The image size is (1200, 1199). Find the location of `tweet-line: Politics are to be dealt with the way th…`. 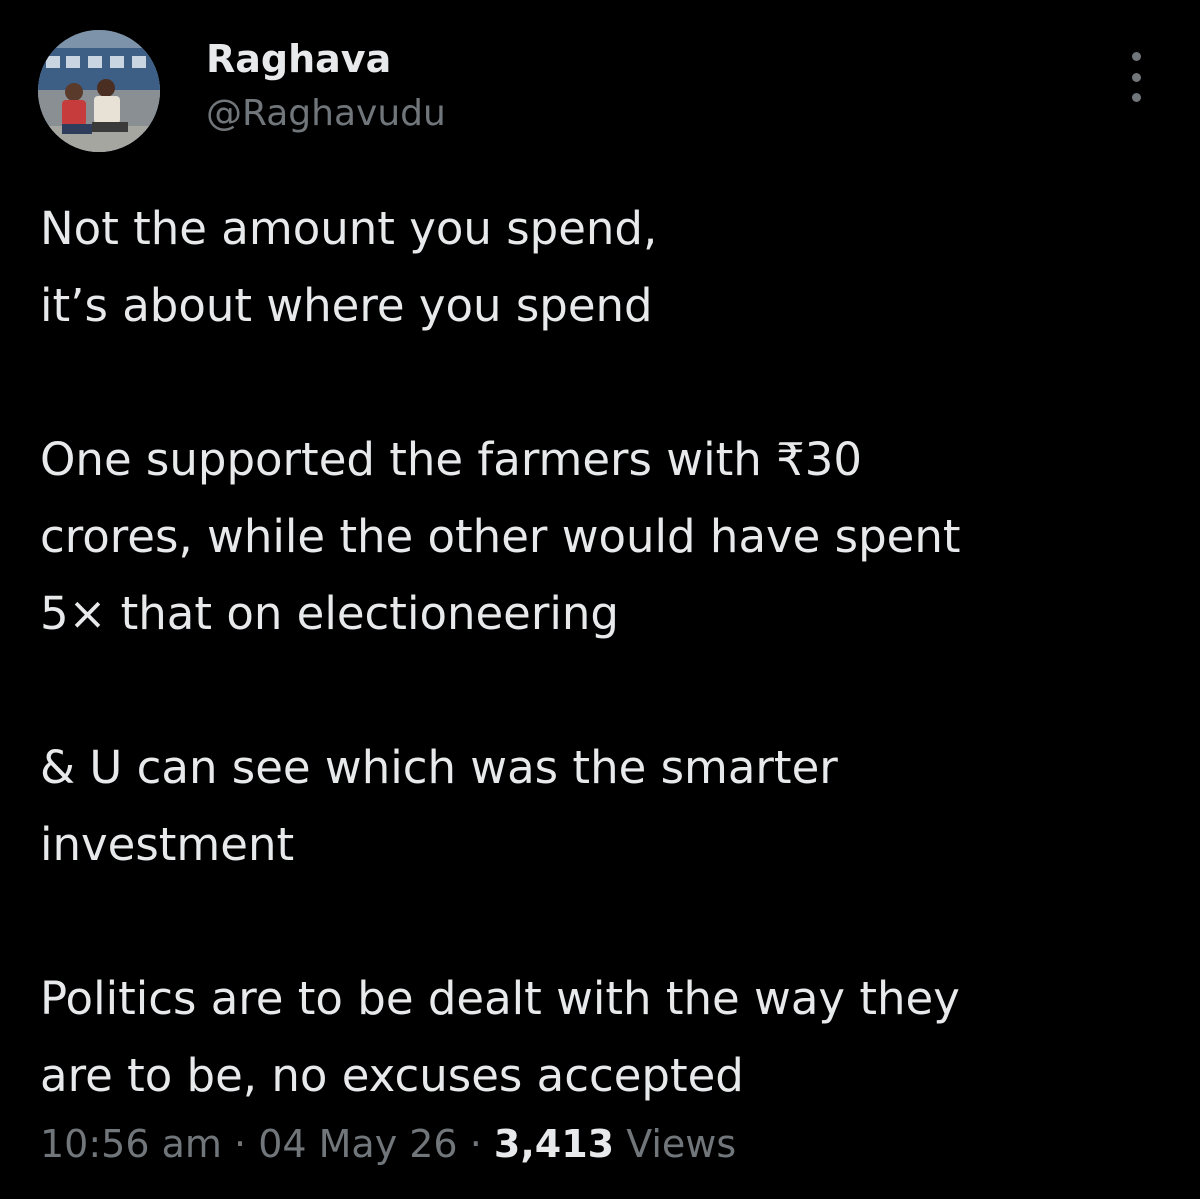

tweet-line: Politics are to be dealt with the way th… is located at coordinates (500, 998).